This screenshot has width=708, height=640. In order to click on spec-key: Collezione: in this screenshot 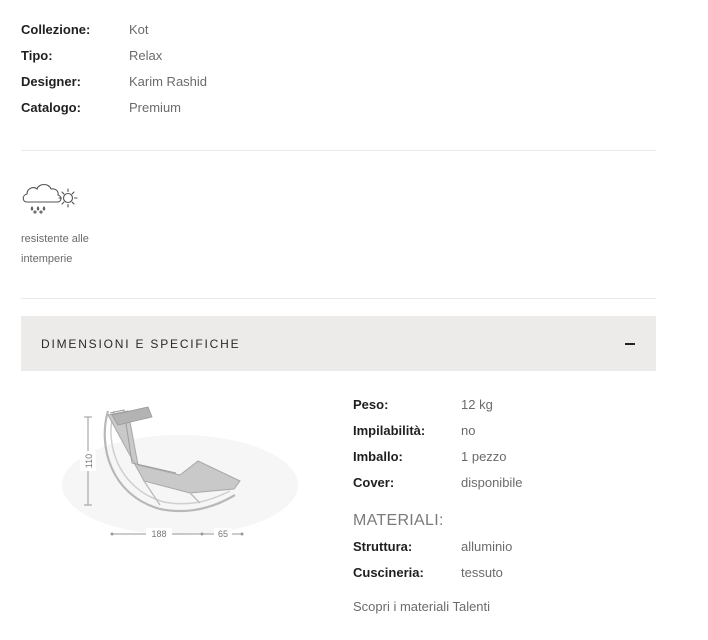, I will do `click(56, 29)`.